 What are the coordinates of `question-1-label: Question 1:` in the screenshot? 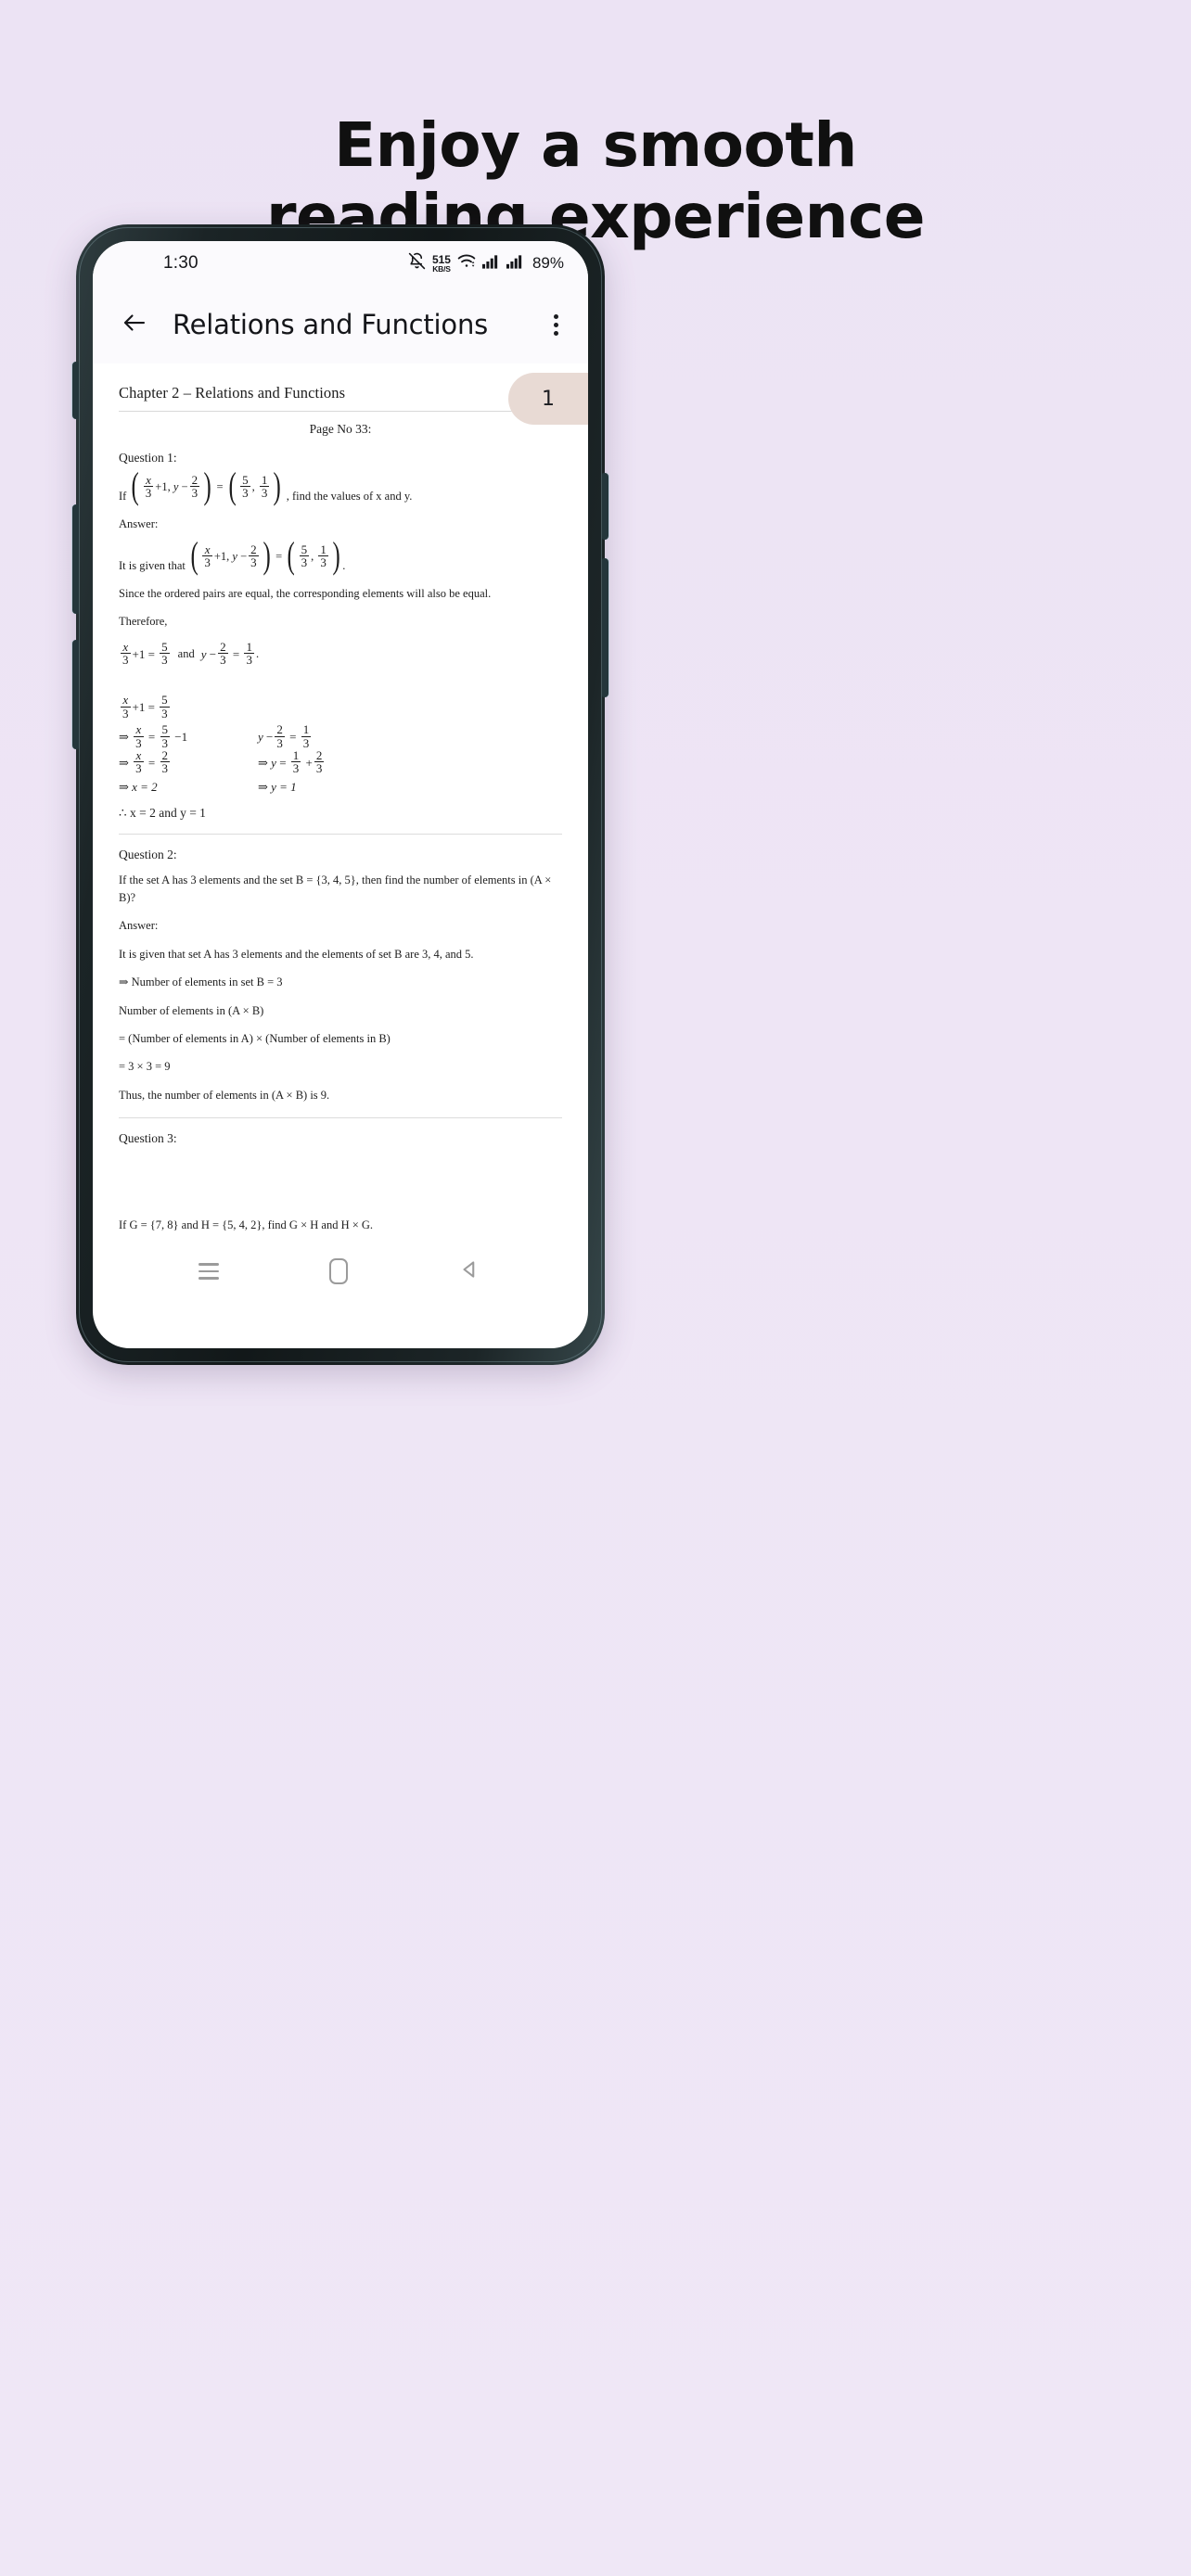 It's located at (148, 458).